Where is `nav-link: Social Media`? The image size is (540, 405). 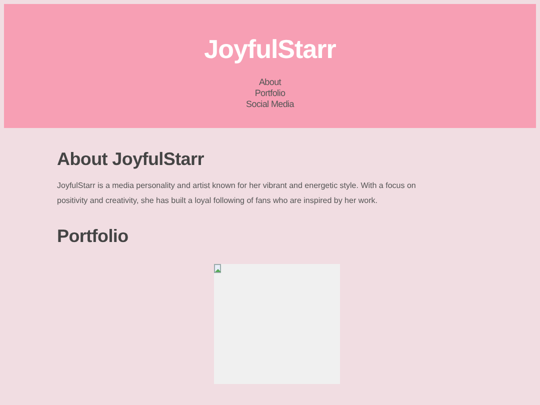
nav-link: Social Media is located at coordinates (270, 104).